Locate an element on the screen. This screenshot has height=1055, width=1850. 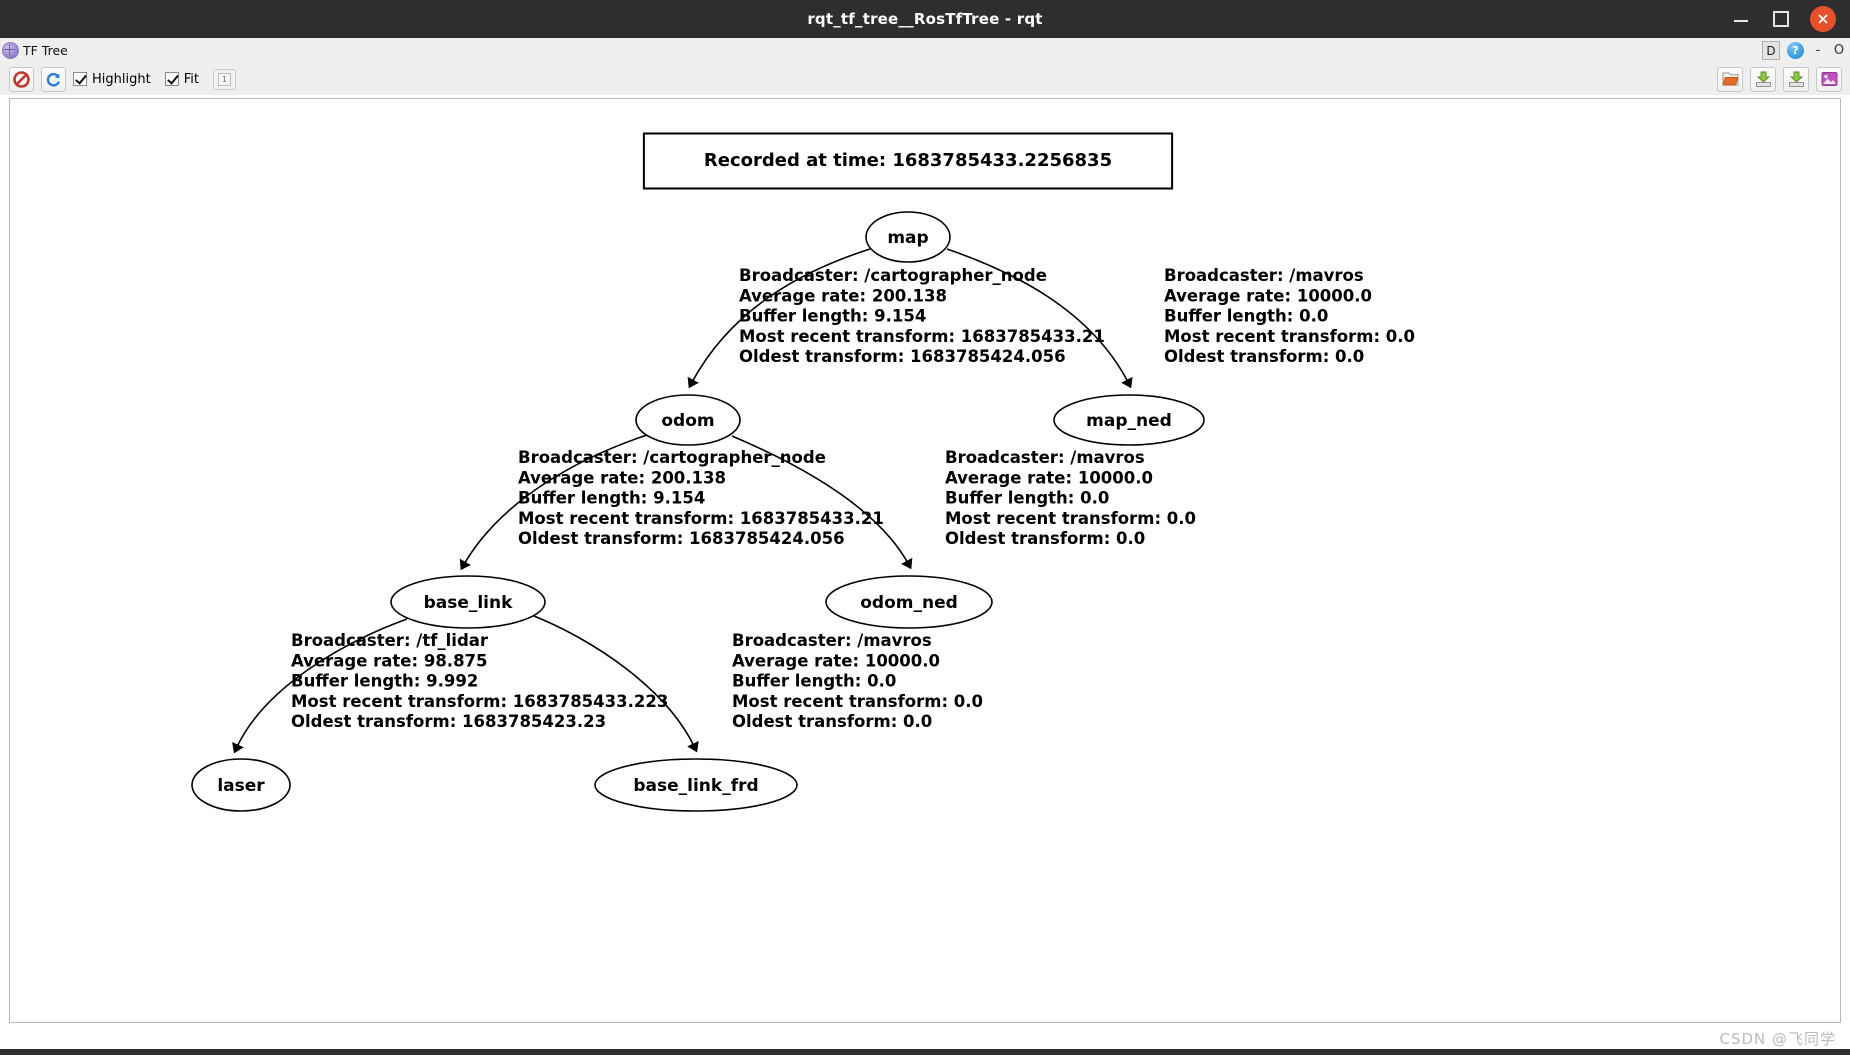
graph-node-base_link_frd: base_link_frd is located at coordinates (696, 785).